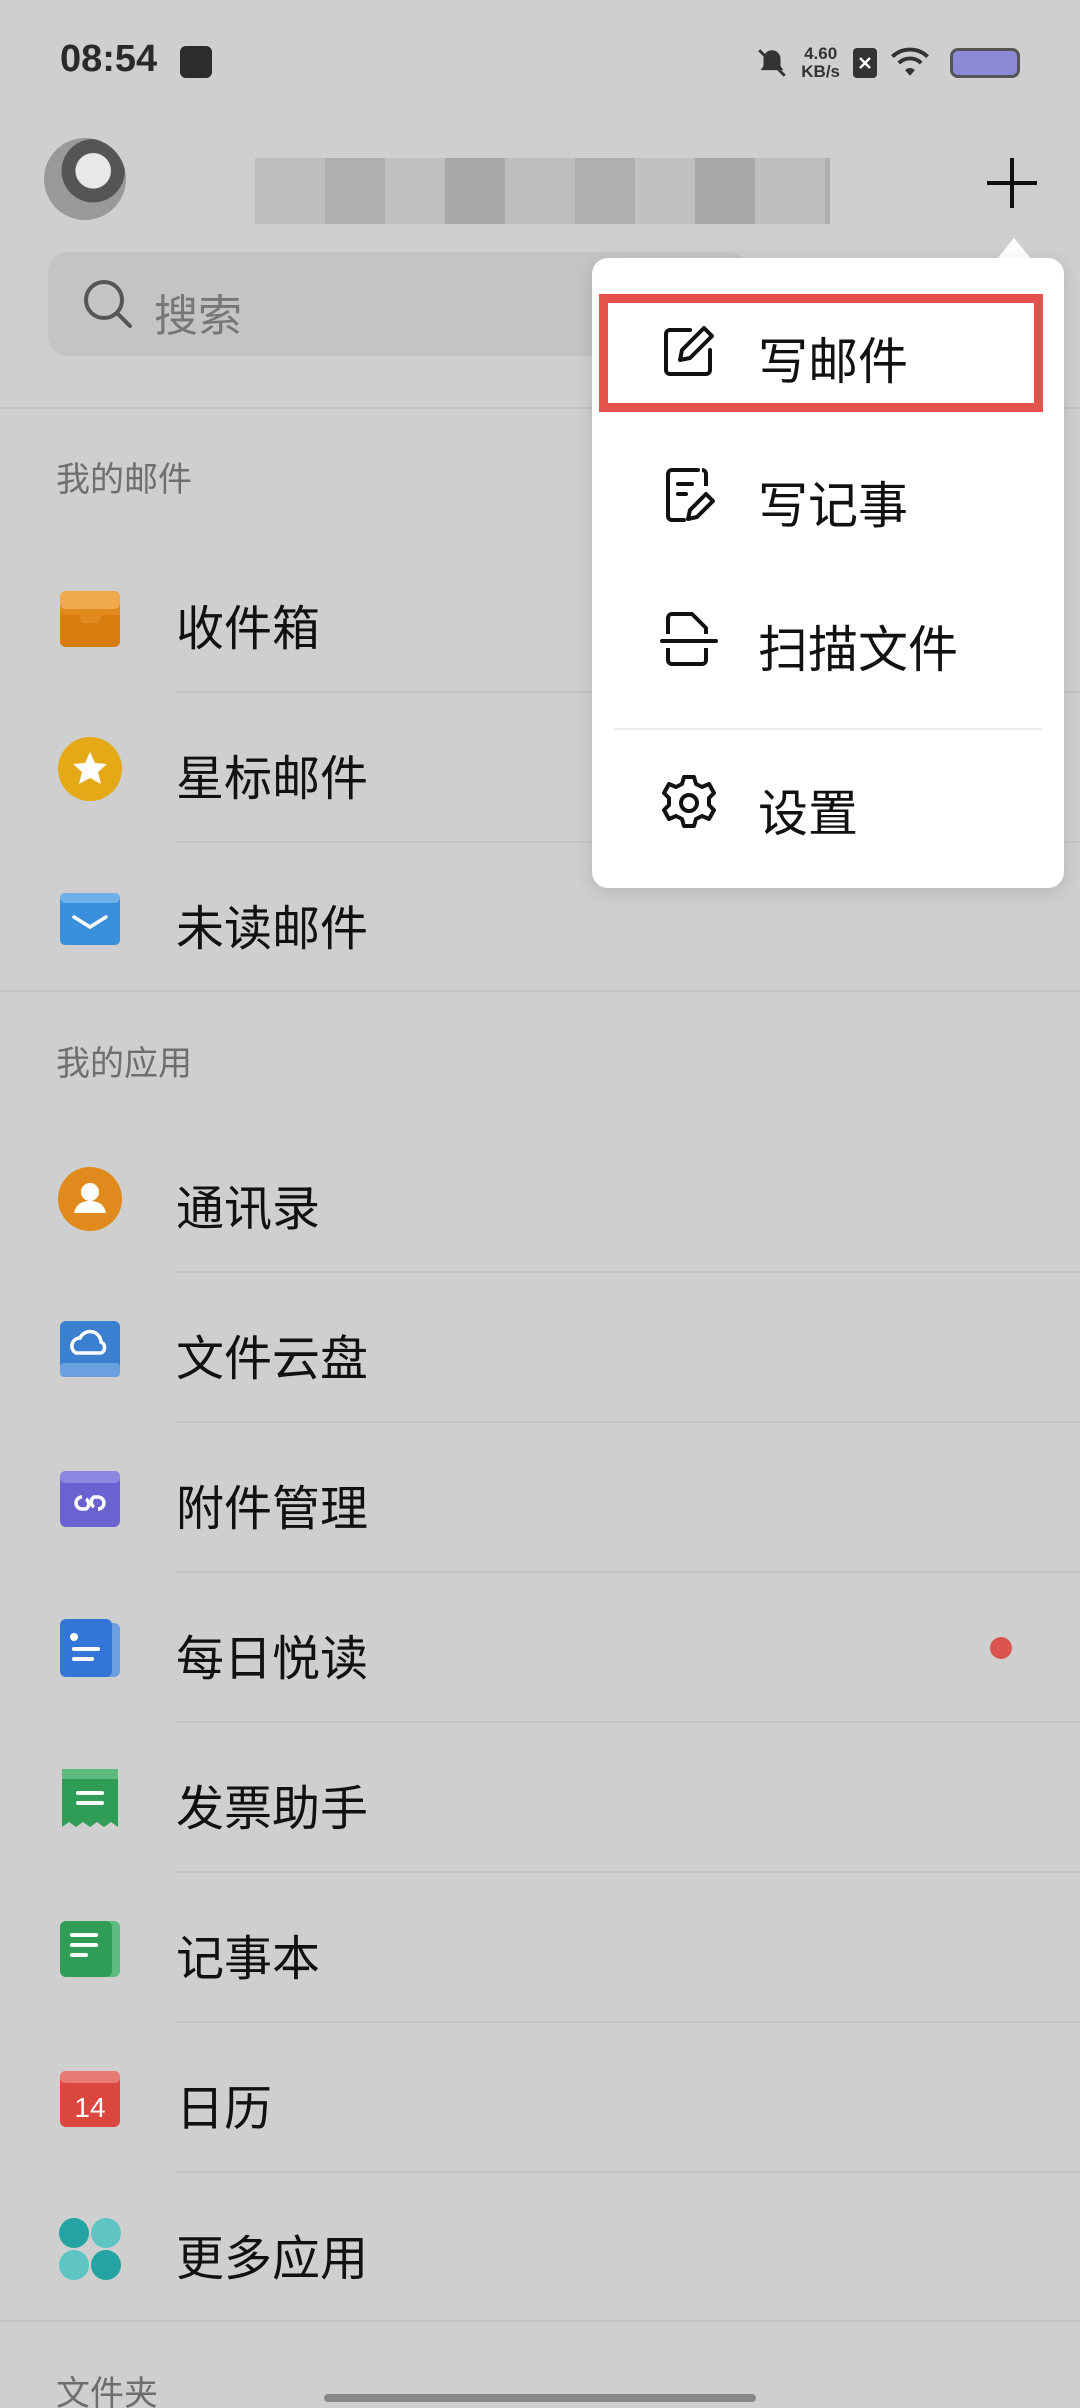 The height and width of the screenshot is (2408, 1080). What do you see at coordinates (1012, 182) in the screenshot?
I see `add-button` at bounding box center [1012, 182].